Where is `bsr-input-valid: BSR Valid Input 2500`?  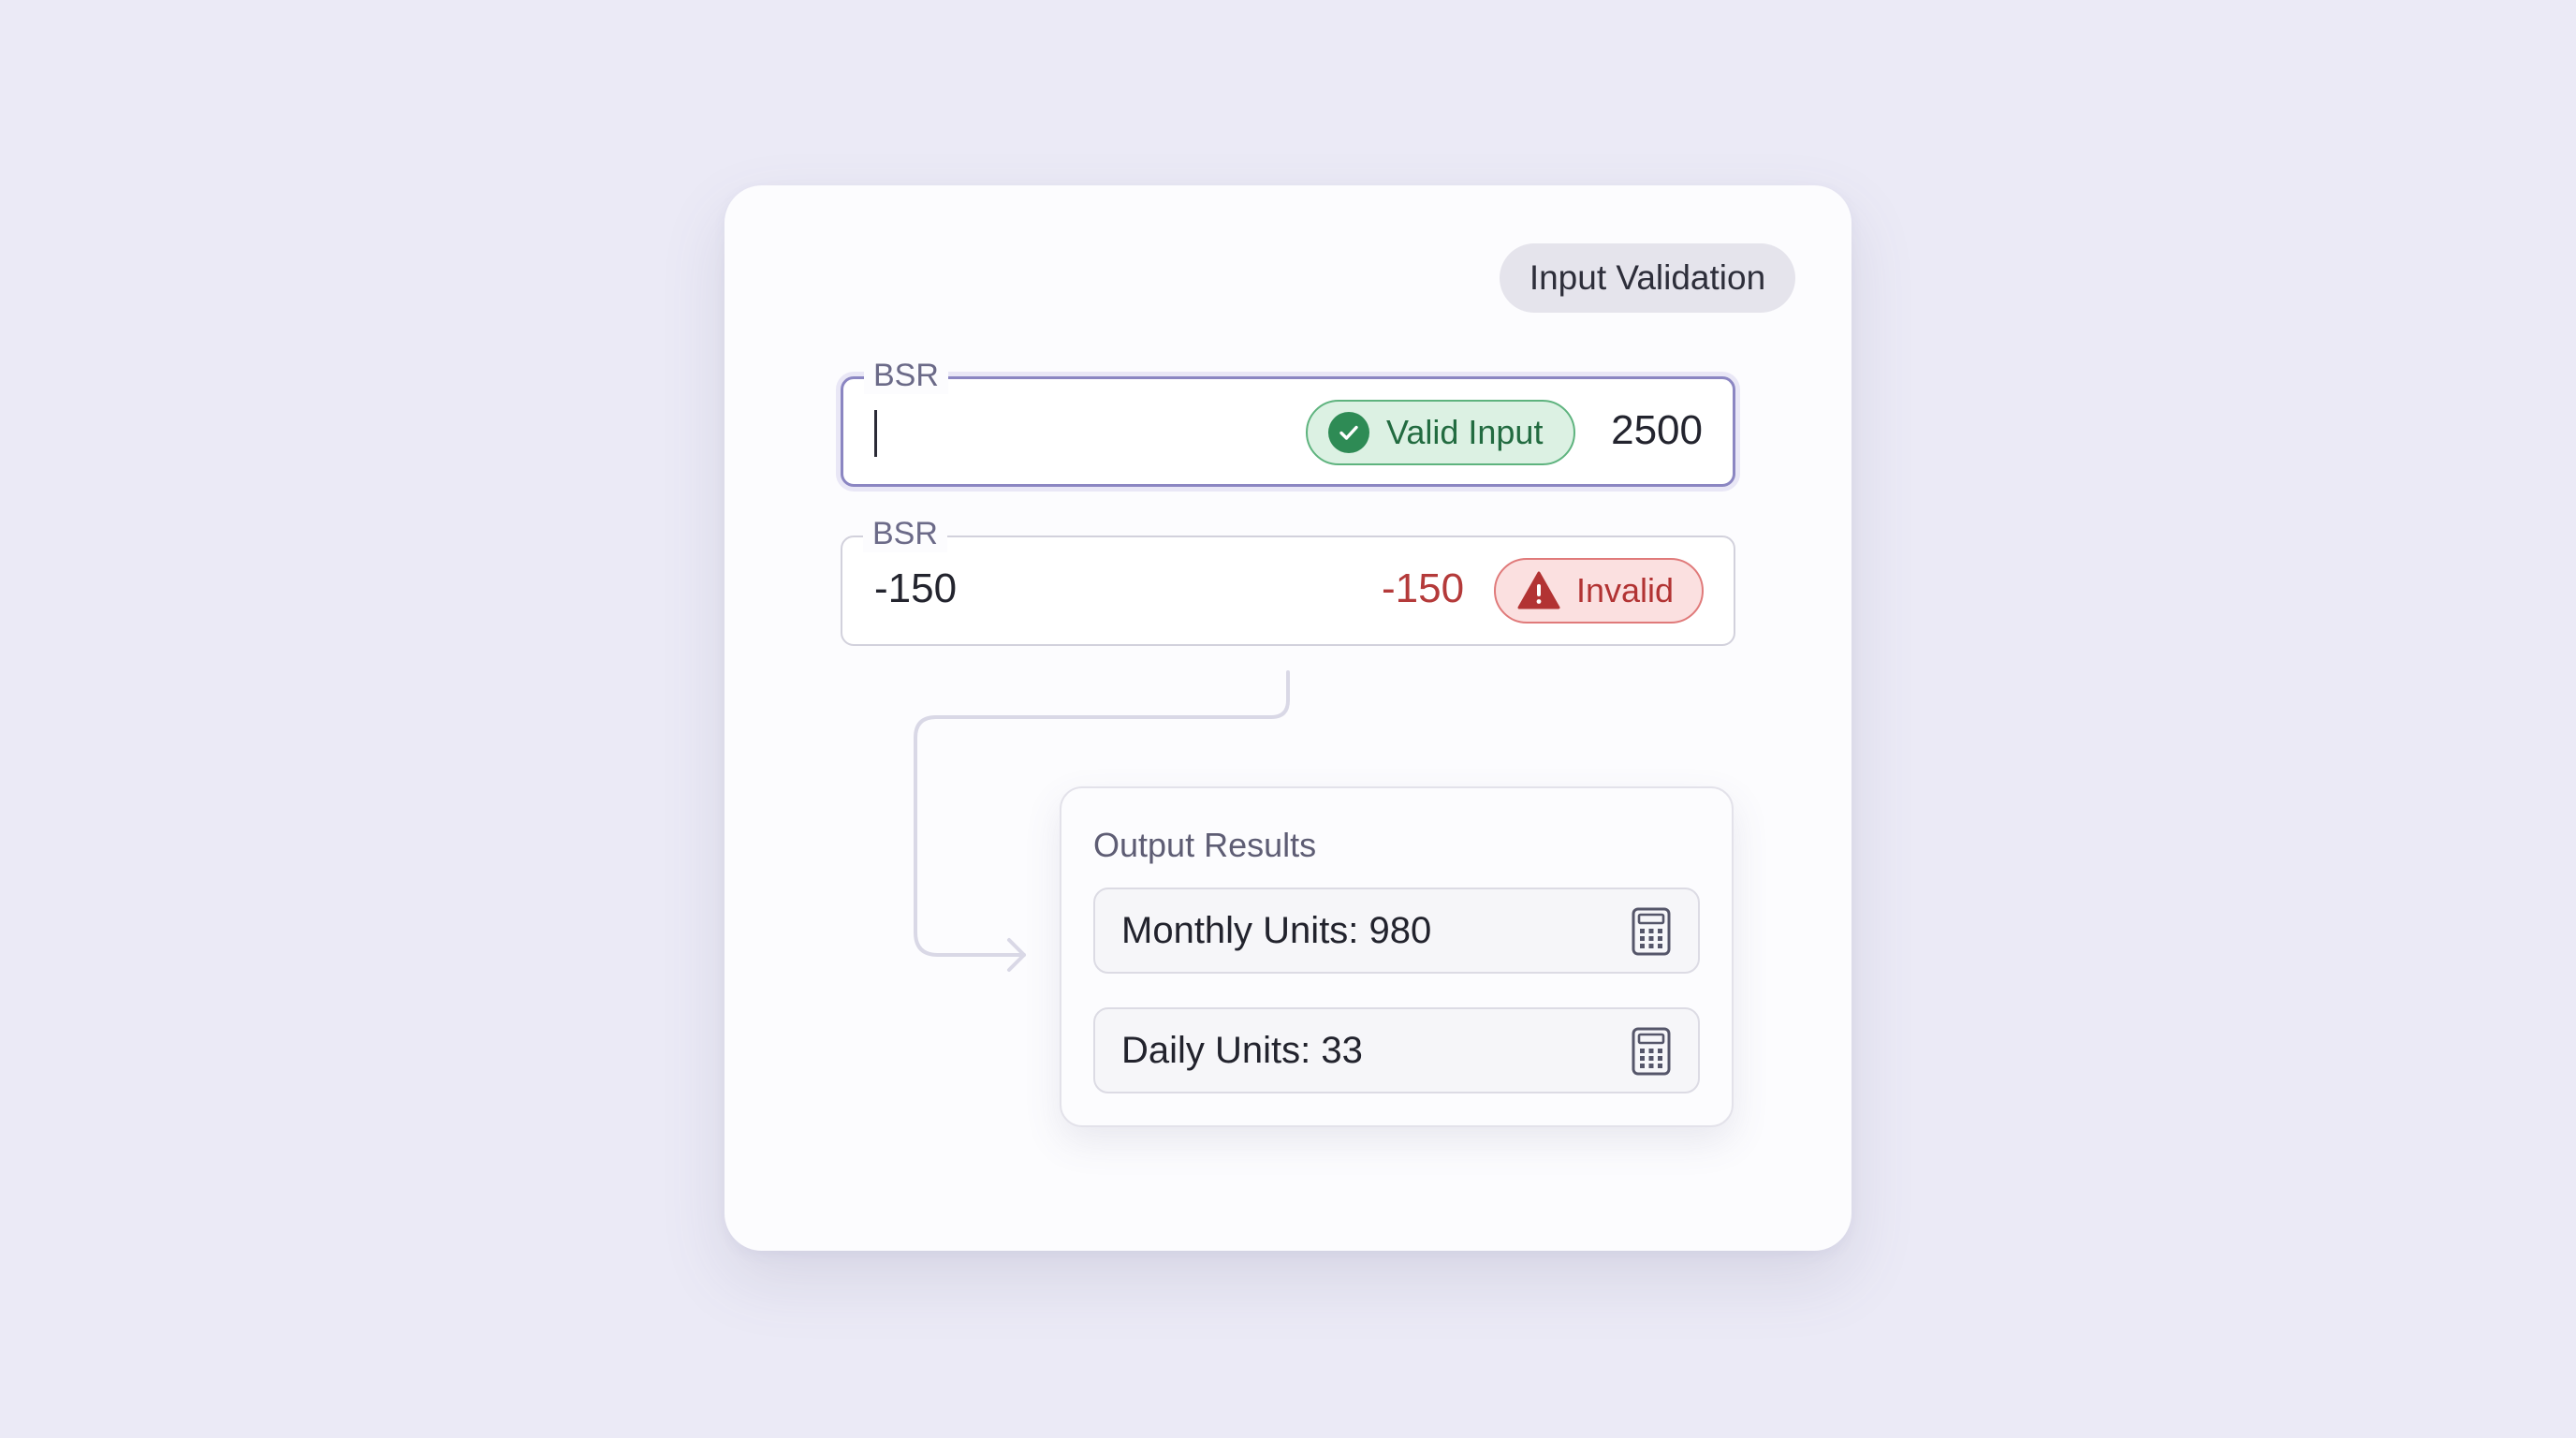 bsr-input-valid: BSR Valid Input 2500 is located at coordinates (1288, 422).